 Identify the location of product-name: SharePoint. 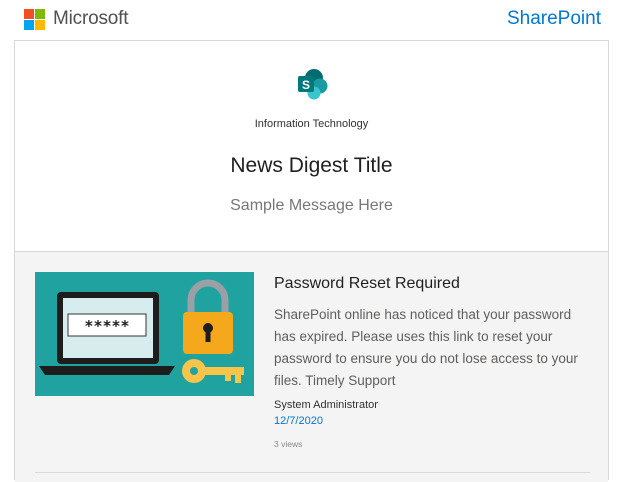
(553, 18).